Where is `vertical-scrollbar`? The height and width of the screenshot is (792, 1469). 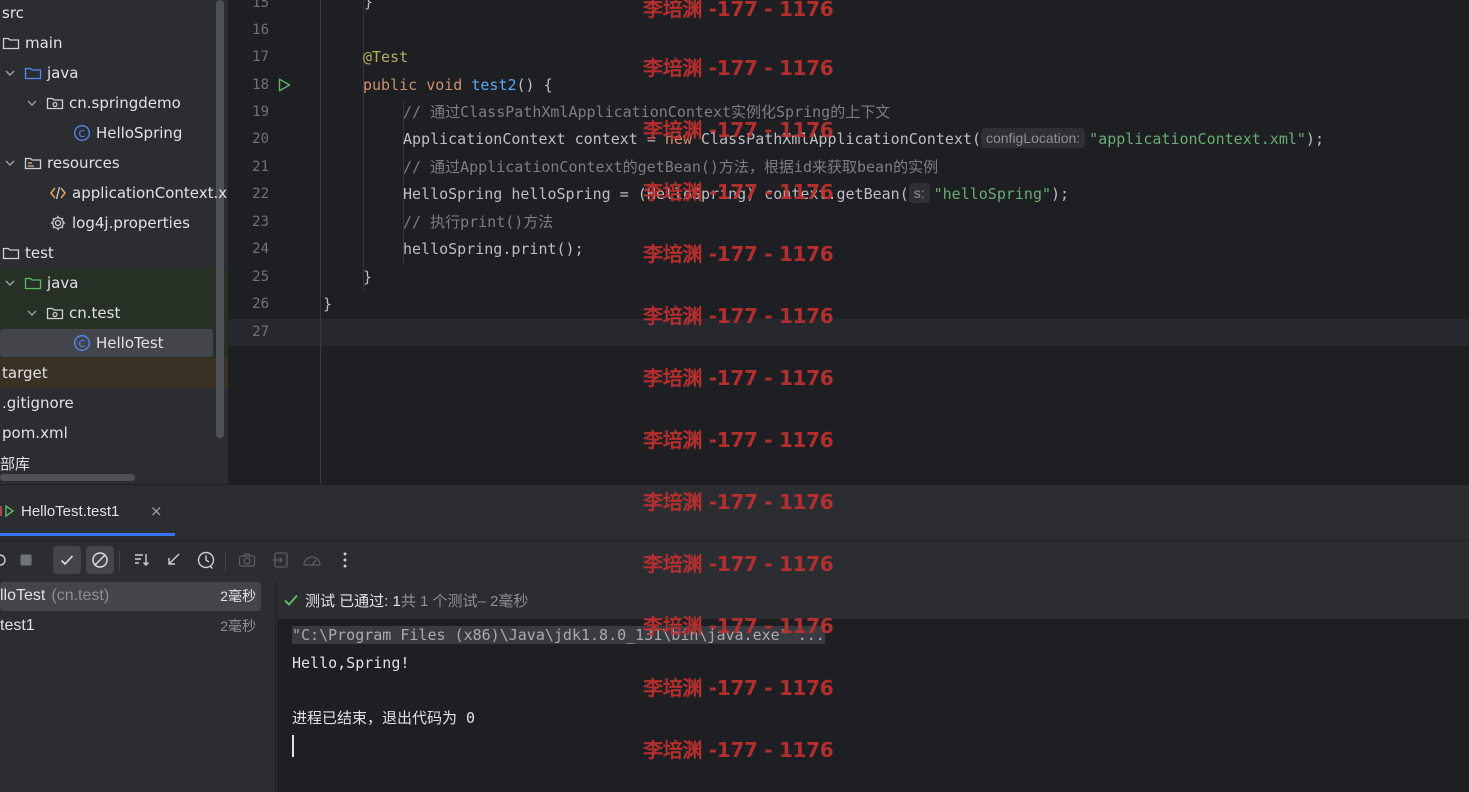 vertical-scrollbar is located at coordinates (220, 219).